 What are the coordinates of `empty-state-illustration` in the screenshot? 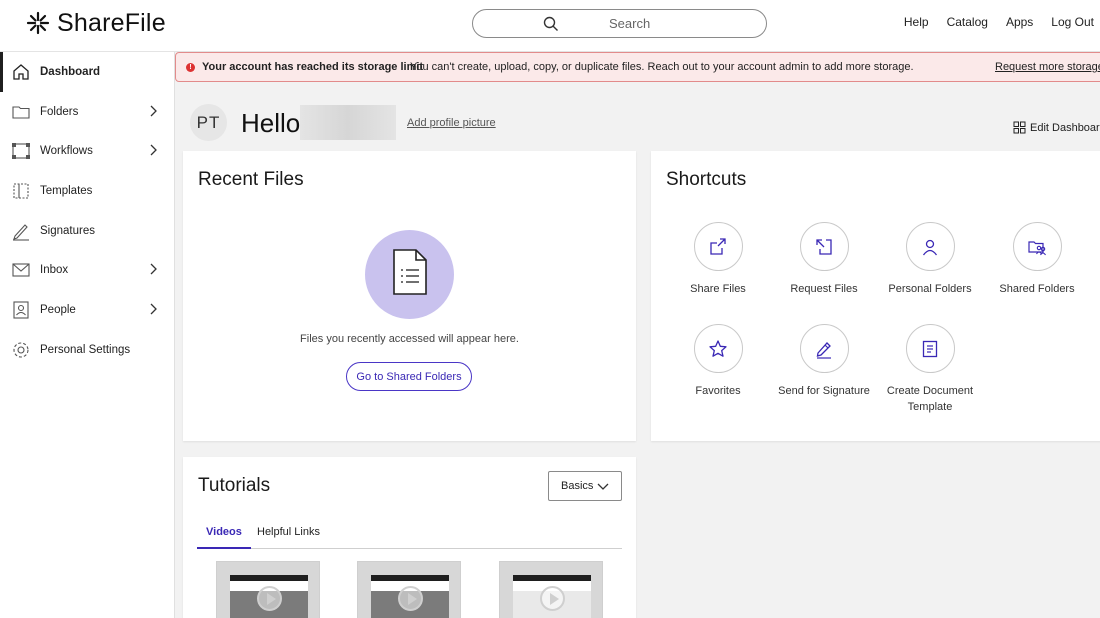 It's located at (409, 274).